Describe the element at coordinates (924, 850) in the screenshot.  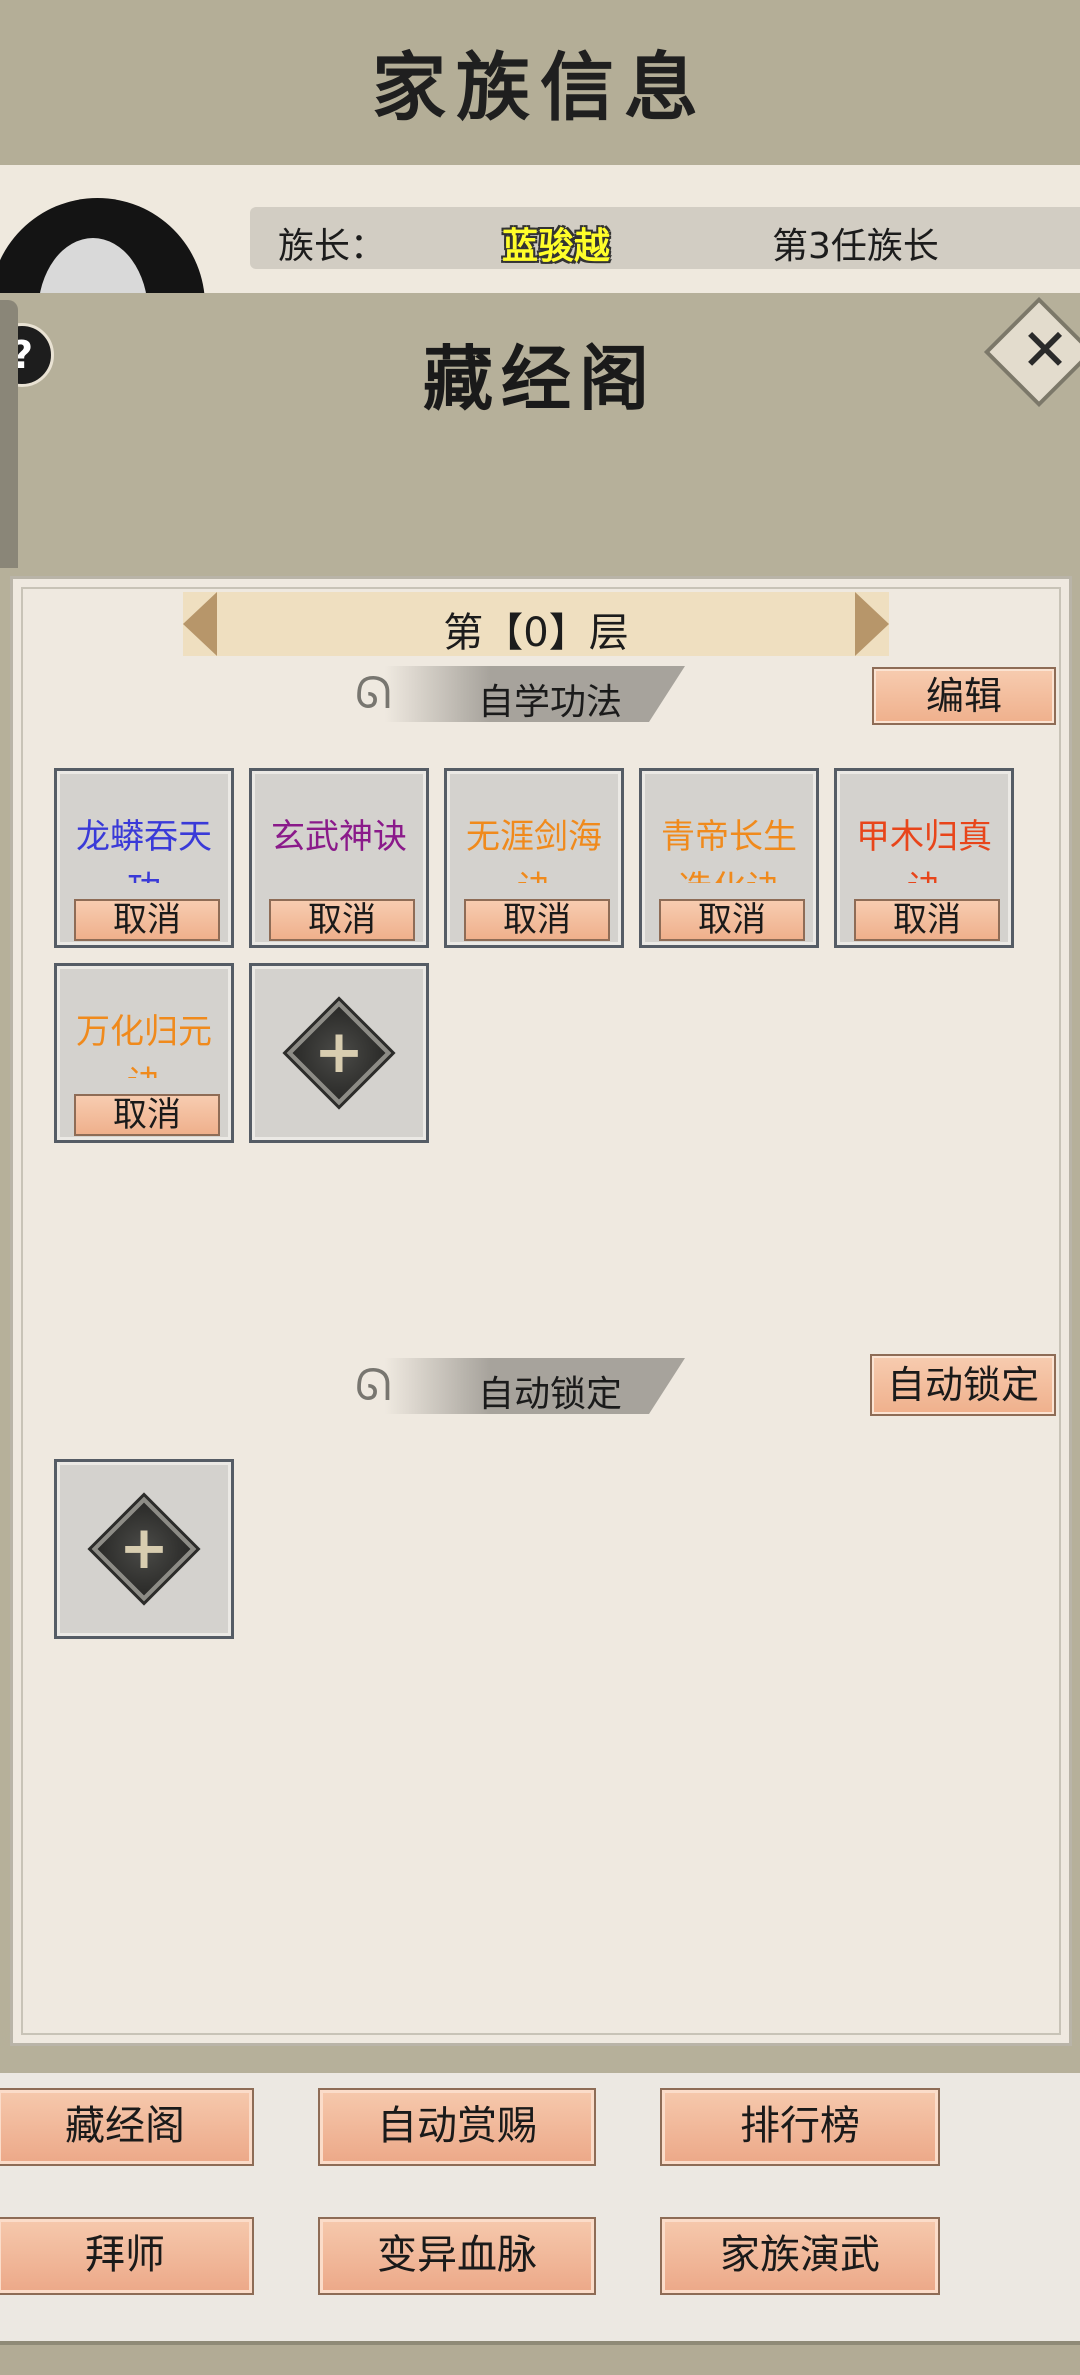
I see `skill-name: 甲木归真诀` at that location.